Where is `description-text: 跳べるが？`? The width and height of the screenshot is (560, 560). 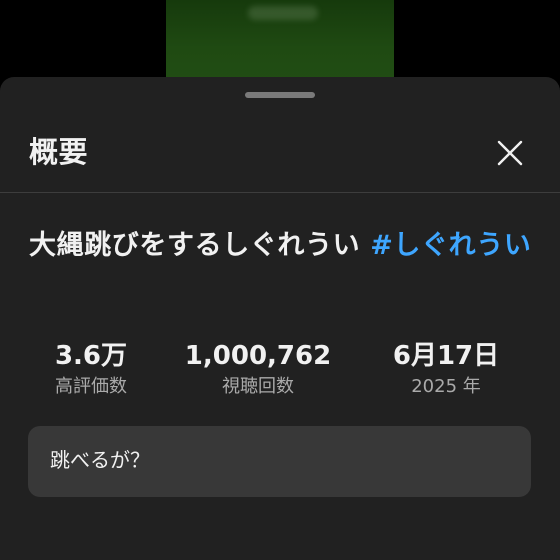 description-text: 跳べるが？ is located at coordinates (100, 460).